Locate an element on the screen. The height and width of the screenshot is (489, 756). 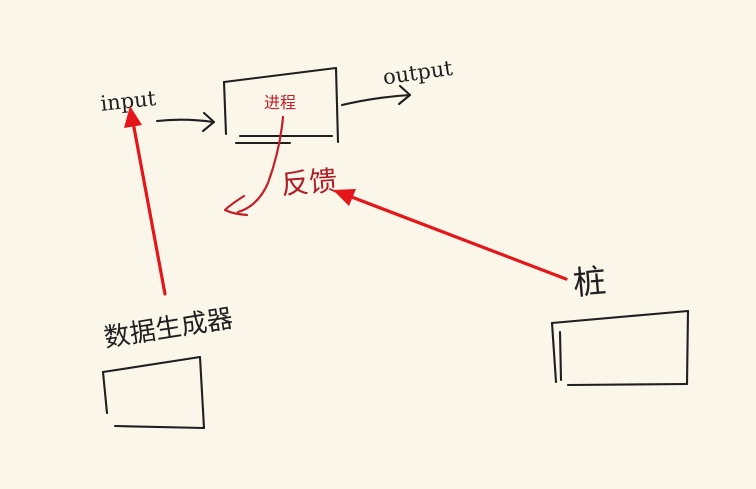
data-generator-label: 数据生成器 is located at coordinates (168, 329).